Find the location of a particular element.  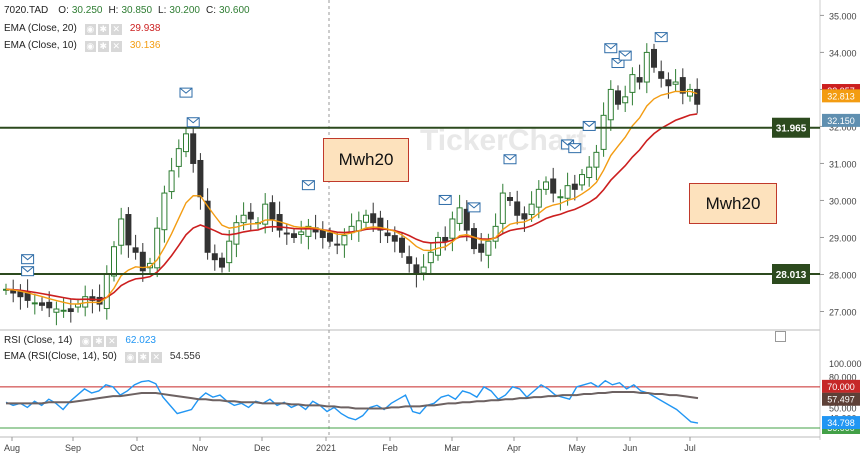

level-label: 31.965 is located at coordinates (791, 129).